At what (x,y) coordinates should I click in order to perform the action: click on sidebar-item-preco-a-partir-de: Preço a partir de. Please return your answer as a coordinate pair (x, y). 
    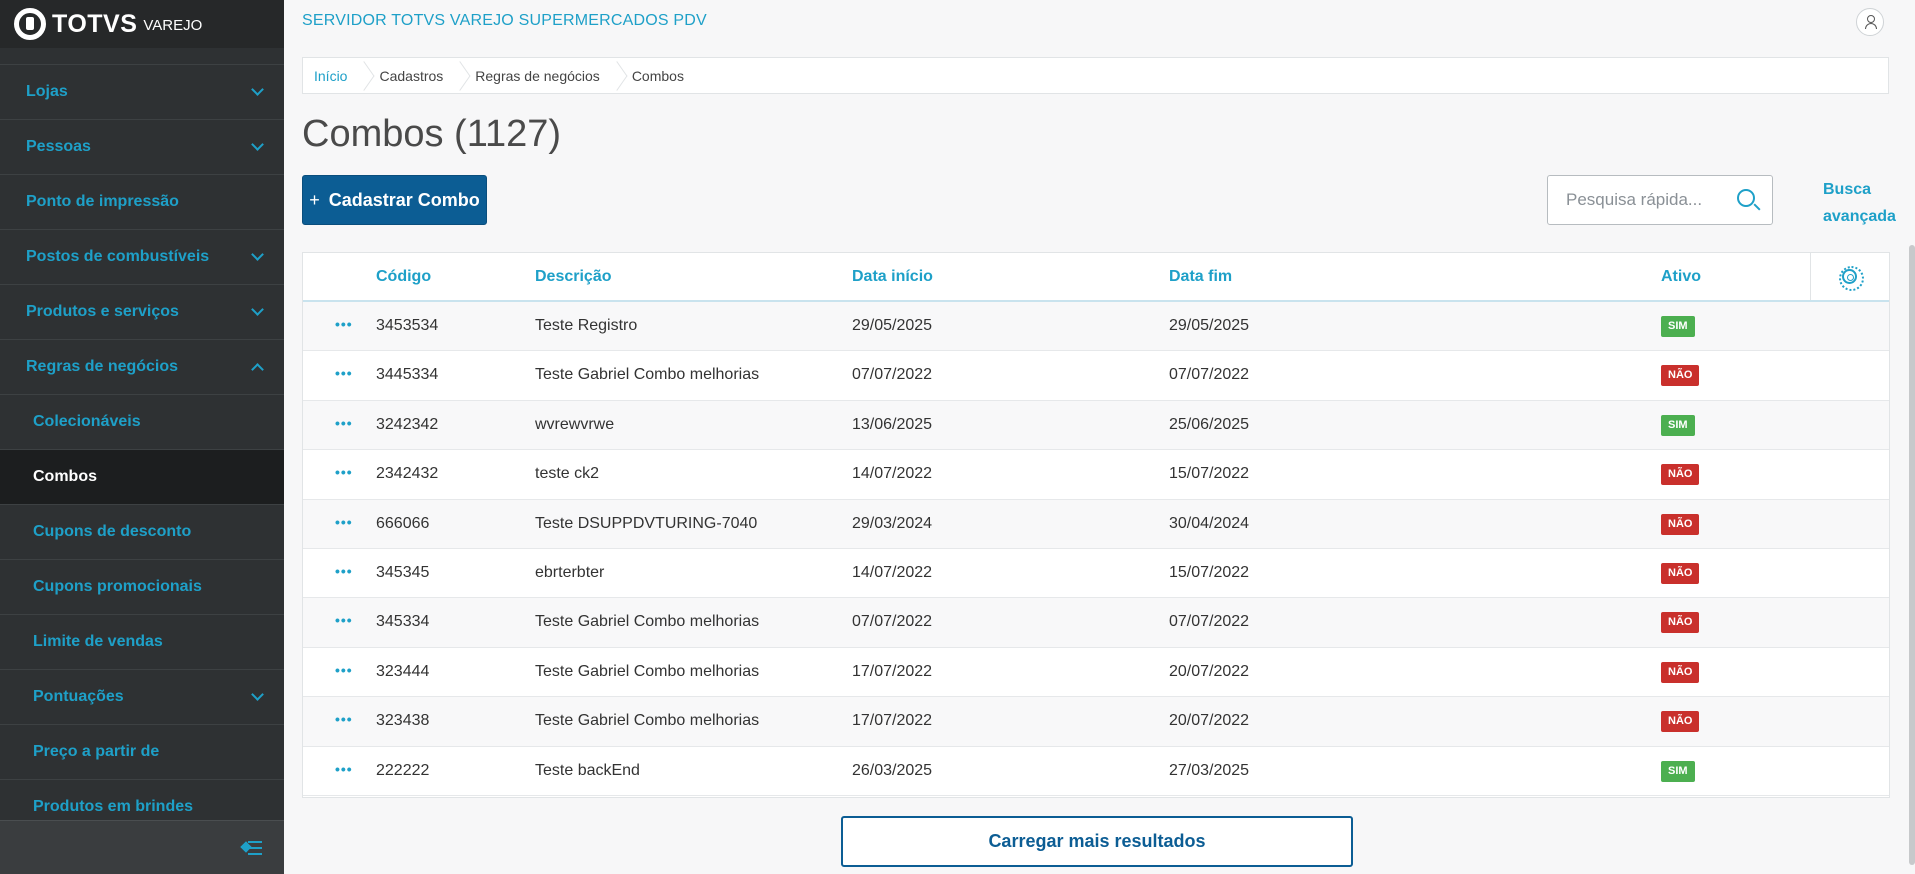
    Looking at the image, I should click on (142, 752).